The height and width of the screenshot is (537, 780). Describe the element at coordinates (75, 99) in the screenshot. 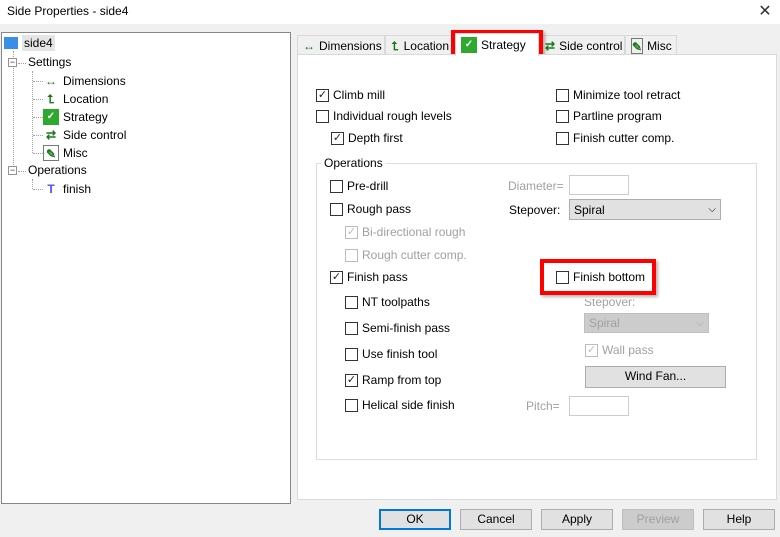

I see `tree-item-location: ⮤ Location` at that location.